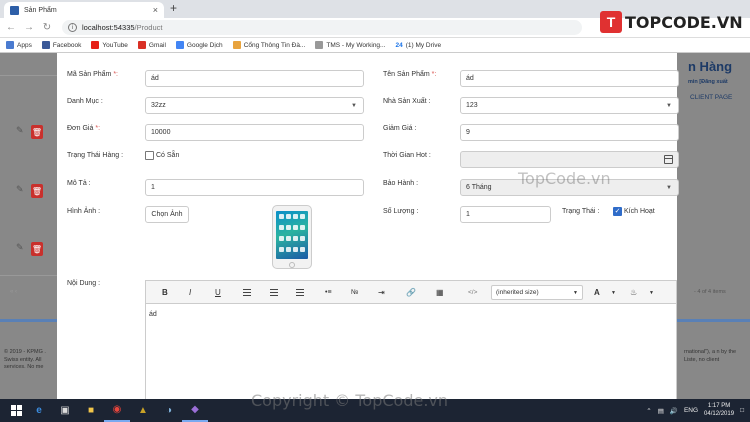 The width and height of the screenshot is (750, 422). Describe the element at coordinates (274, 292) in the screenshot. I see `align-center-icon` at that location.